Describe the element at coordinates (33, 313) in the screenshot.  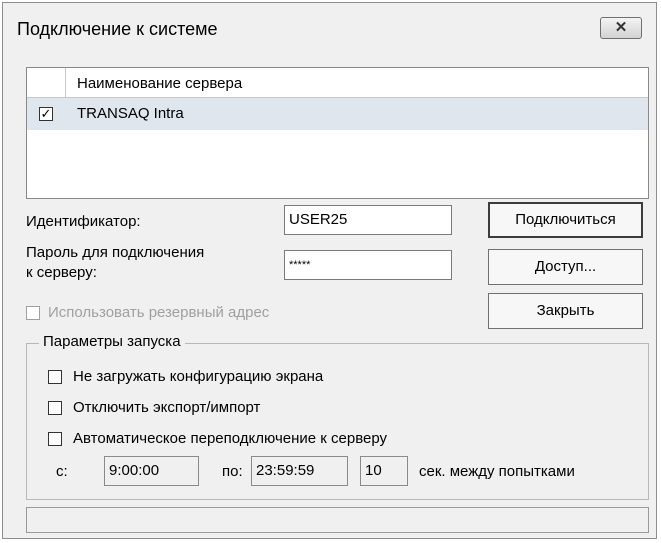
I see `reserve-address-checkbox` at that location.